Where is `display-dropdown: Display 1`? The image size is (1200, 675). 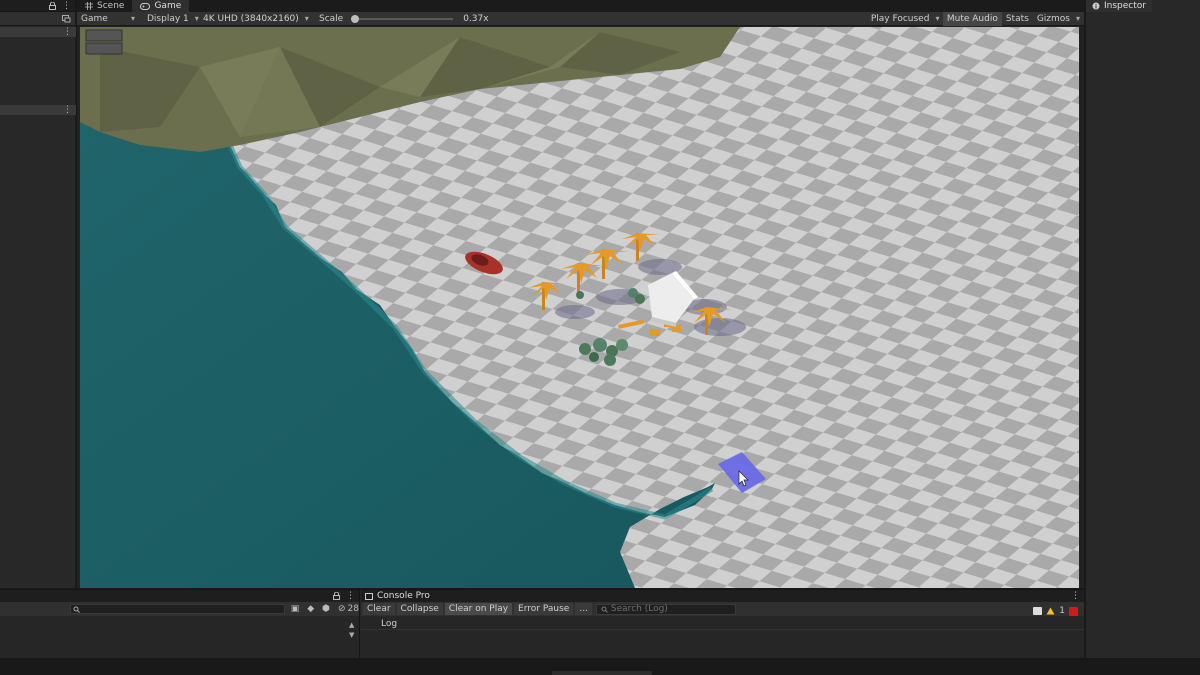 display-dropdown: Display 1 is located at coordinates (171, 19).